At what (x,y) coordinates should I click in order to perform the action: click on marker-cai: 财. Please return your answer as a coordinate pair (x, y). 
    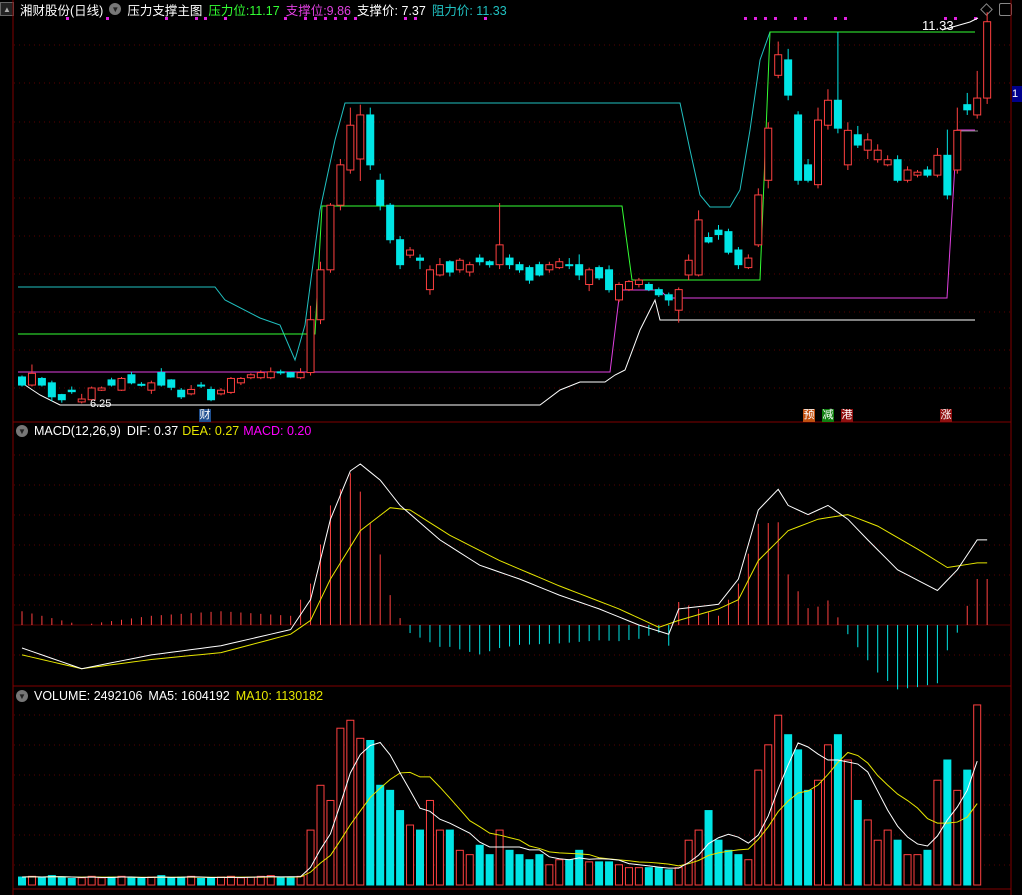
    Looking at the image, I should click on (205, 415).